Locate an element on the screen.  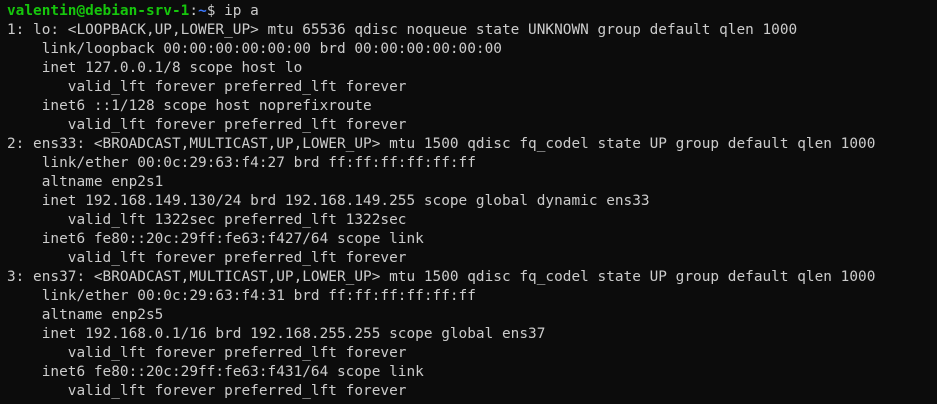
output-line: altname enp2s1 is located at coordinates (85, 182).